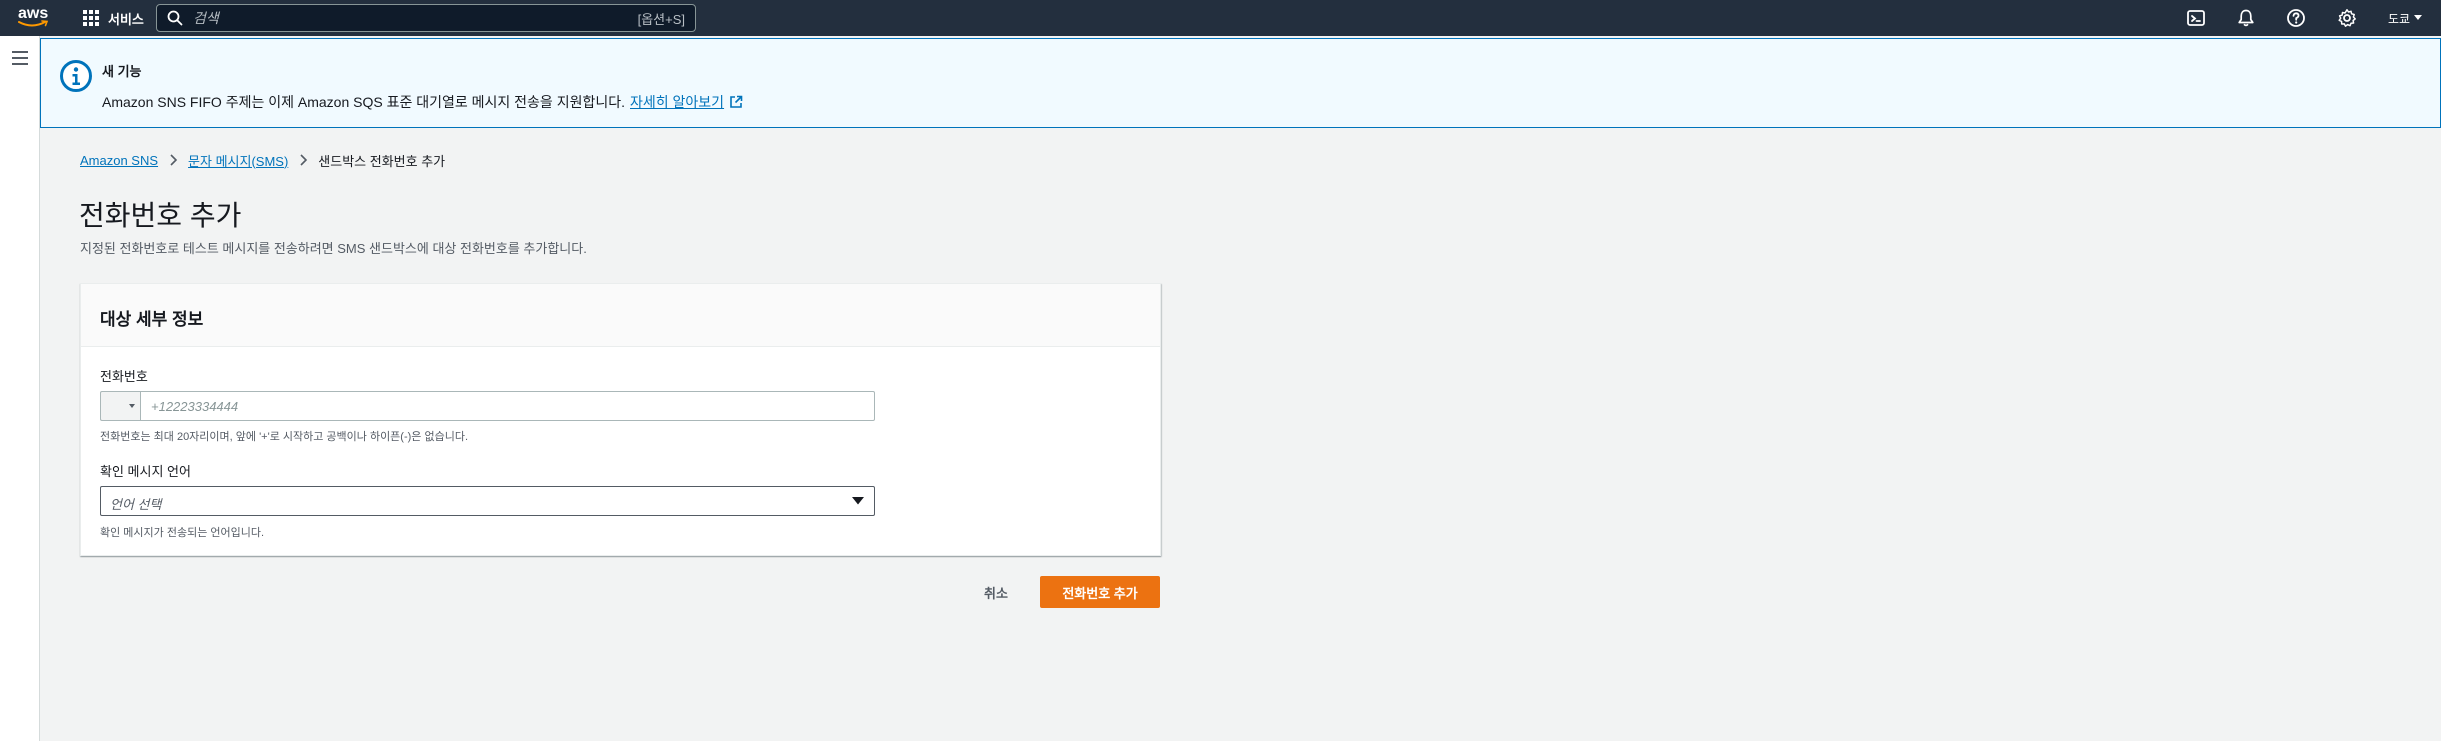 Image resolution: width=2441 pixels, height=741 pixels. I want to click on grid-icon, so click(91, 18).